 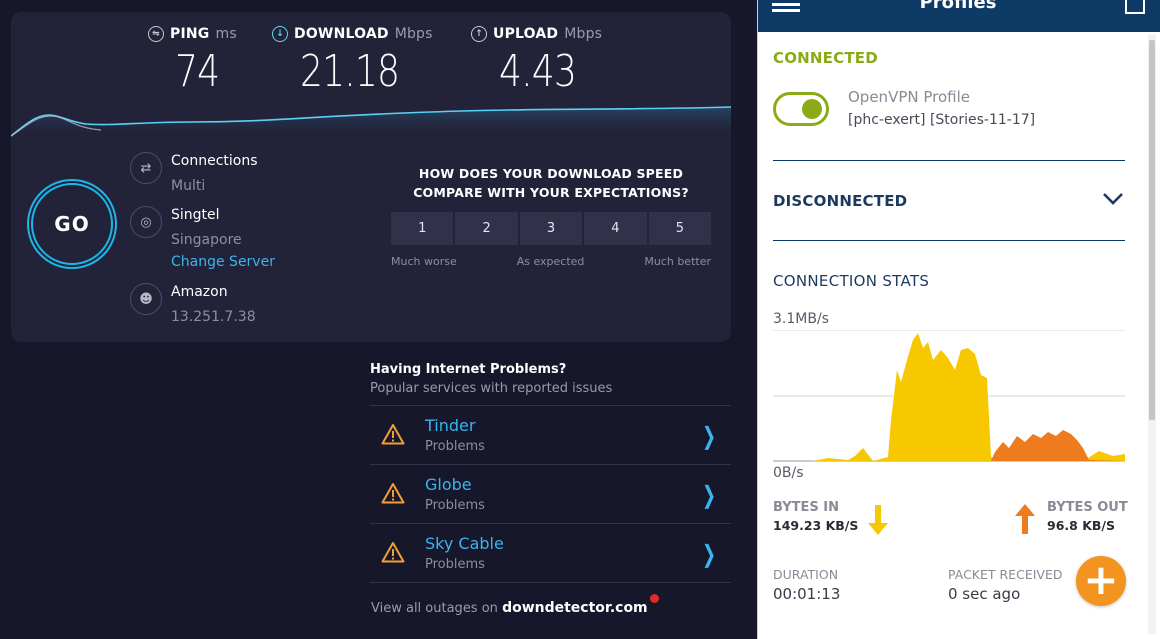 I want to click on toggle-knob, so click(x=812, y=109).